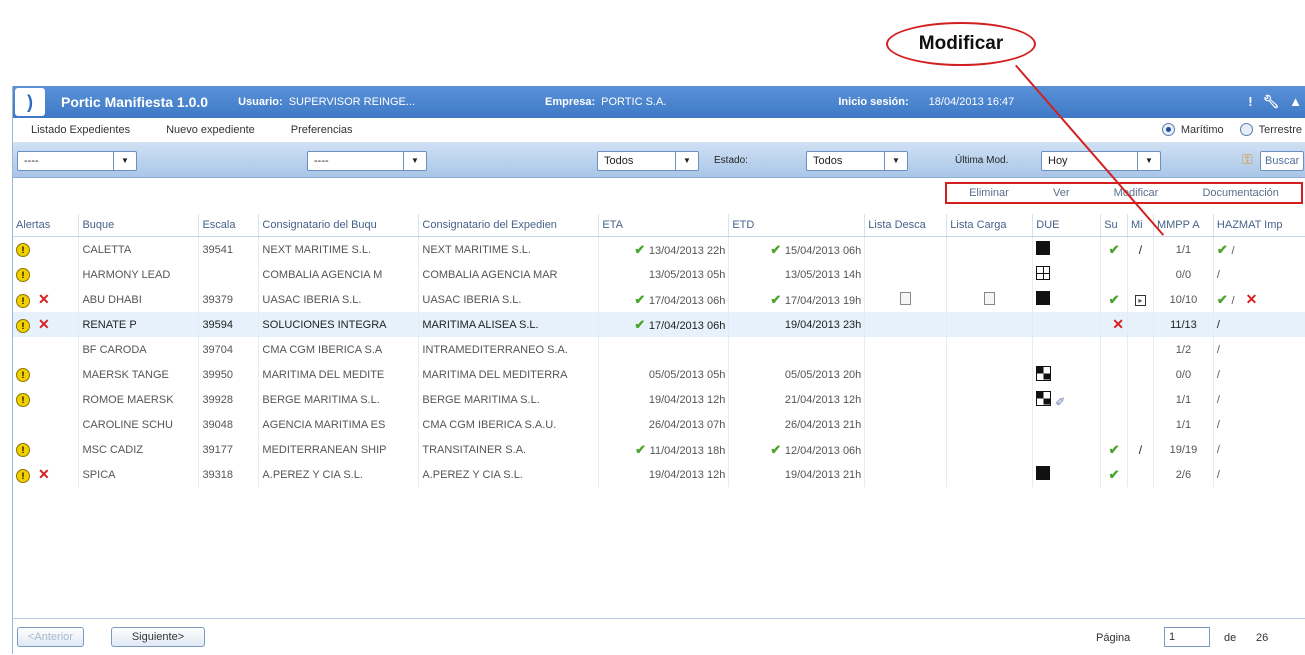 Image resolution: width=1305 pixels, height=655 pixels. Describe the element at coordinates (1183, 424) in the screenshot. I see `mmpp-cell: 1/1` at that location.